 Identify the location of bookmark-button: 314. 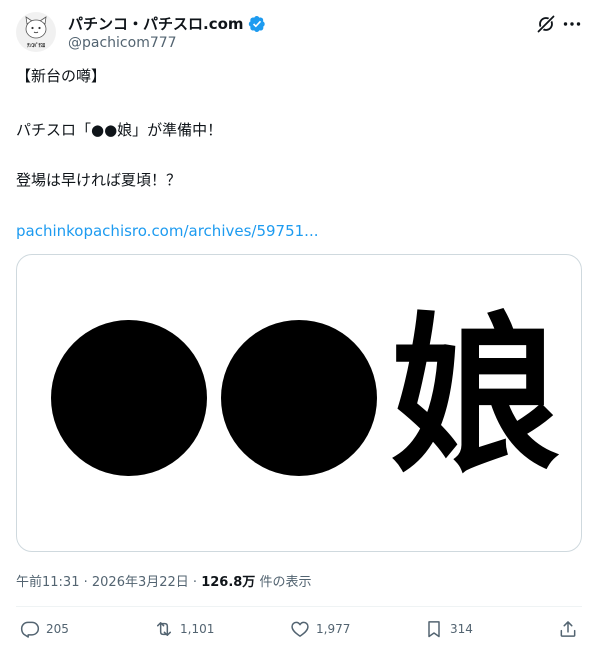
(448, 629).